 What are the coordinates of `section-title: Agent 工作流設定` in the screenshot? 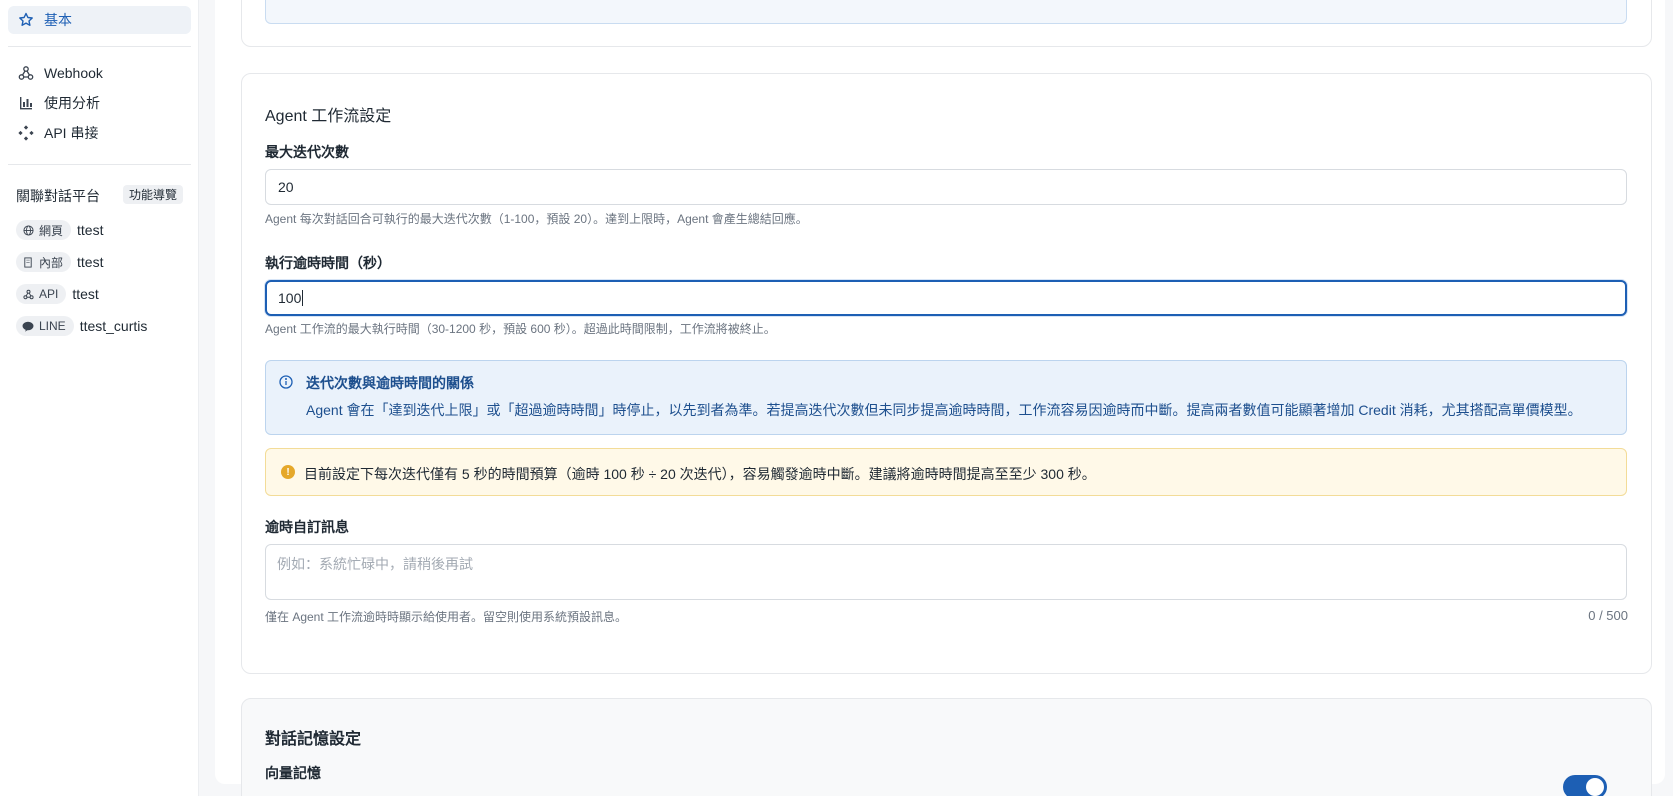 It's located at (328, 116).